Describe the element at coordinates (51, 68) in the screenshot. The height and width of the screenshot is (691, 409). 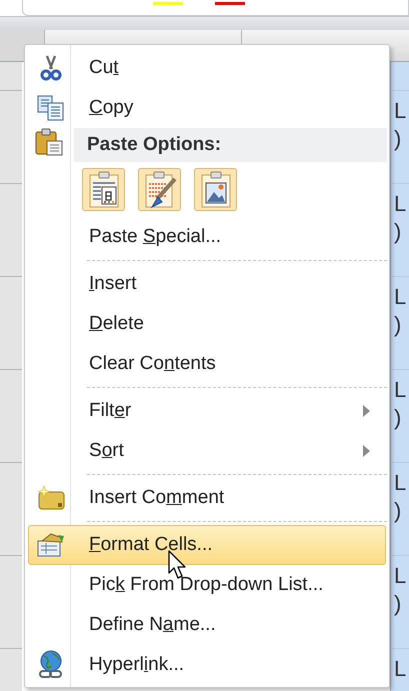
I see `scissors-icon` at that location.